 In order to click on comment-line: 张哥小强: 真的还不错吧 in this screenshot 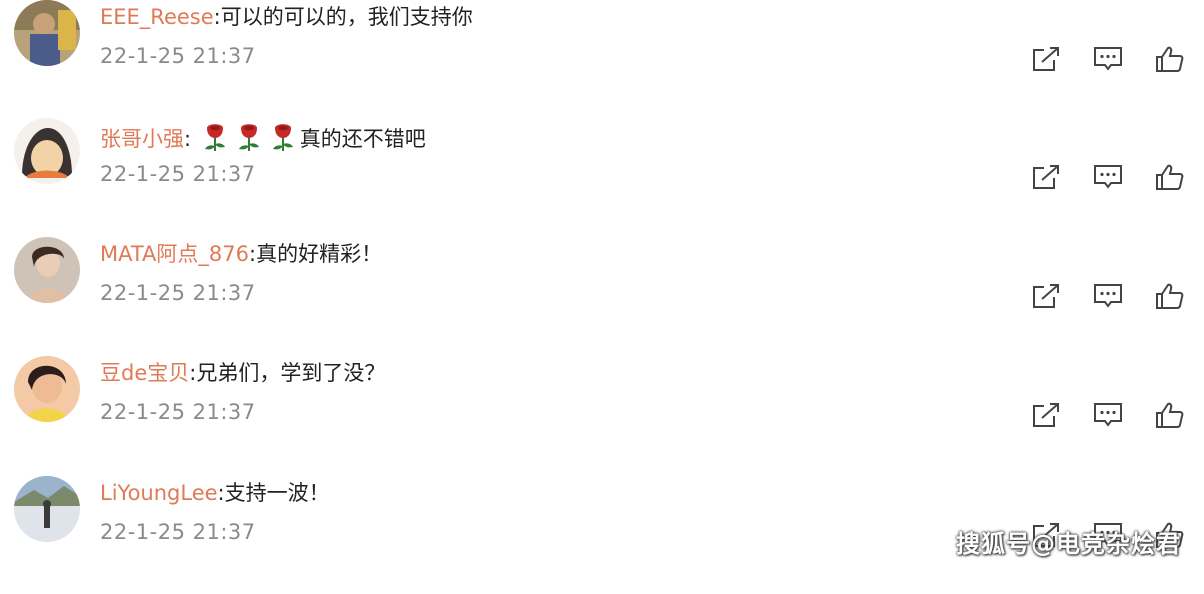, I will do `click(263, 140)`.